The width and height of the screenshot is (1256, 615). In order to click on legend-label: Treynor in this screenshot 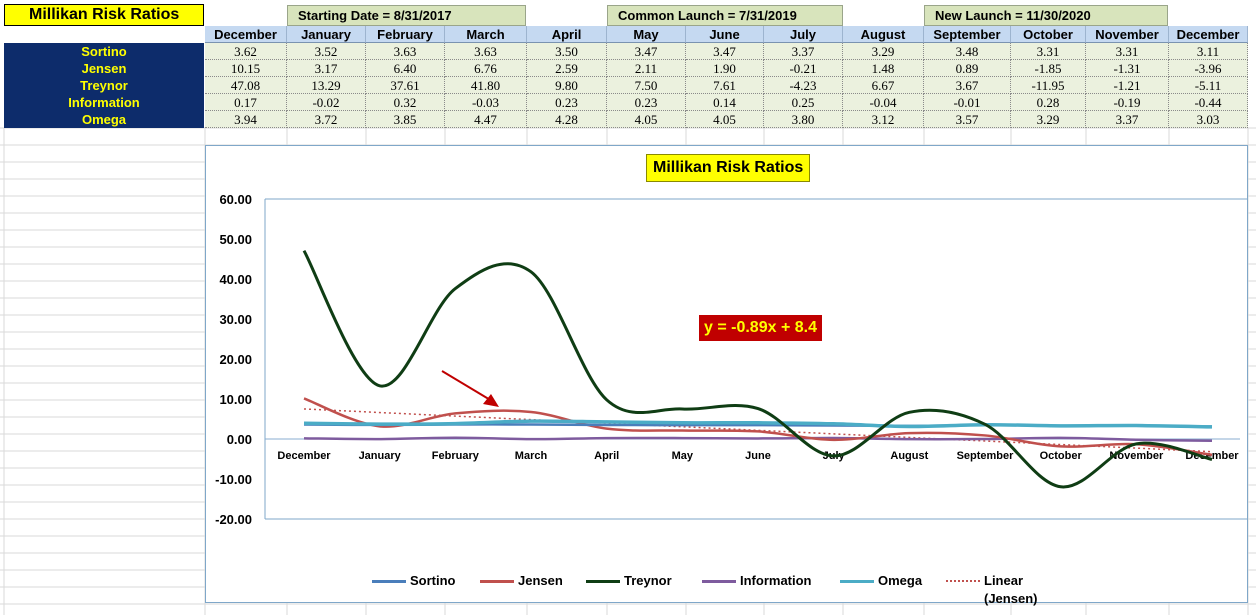, I will do `click(648, 580)`.